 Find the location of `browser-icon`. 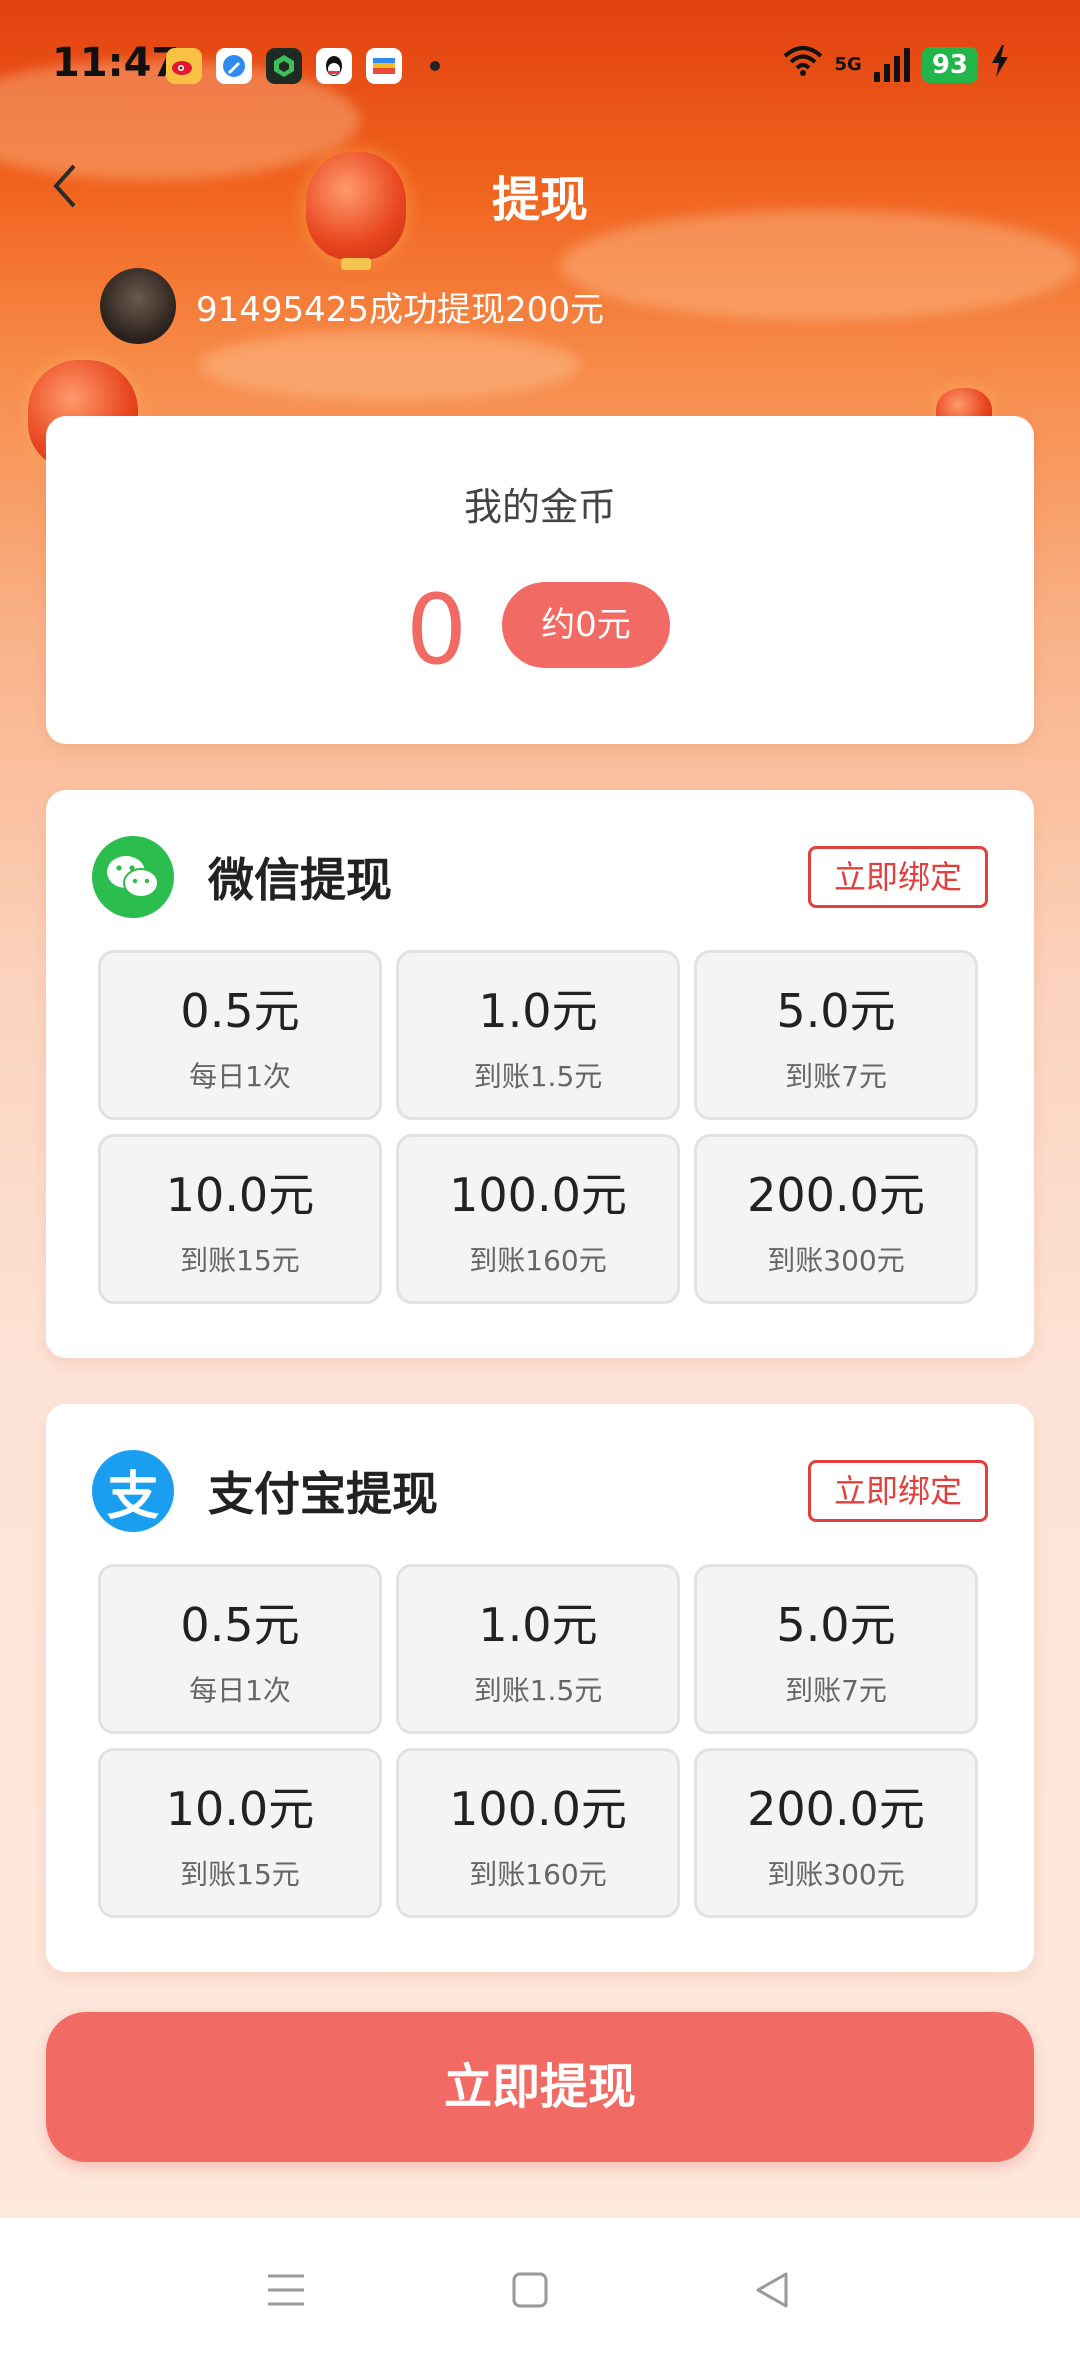

browser-icon is located at coordinates (234, 66).